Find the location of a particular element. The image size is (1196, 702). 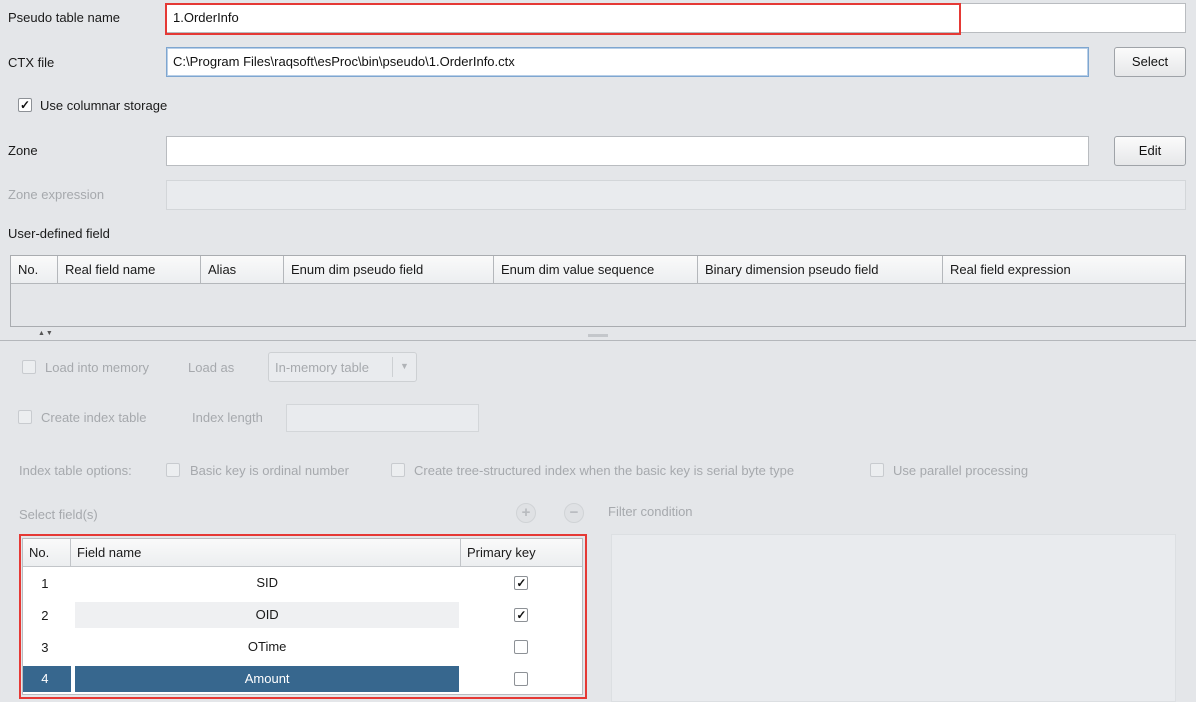

select-fields-header: No. Field name Primary key is located at coordinates (302, 553).